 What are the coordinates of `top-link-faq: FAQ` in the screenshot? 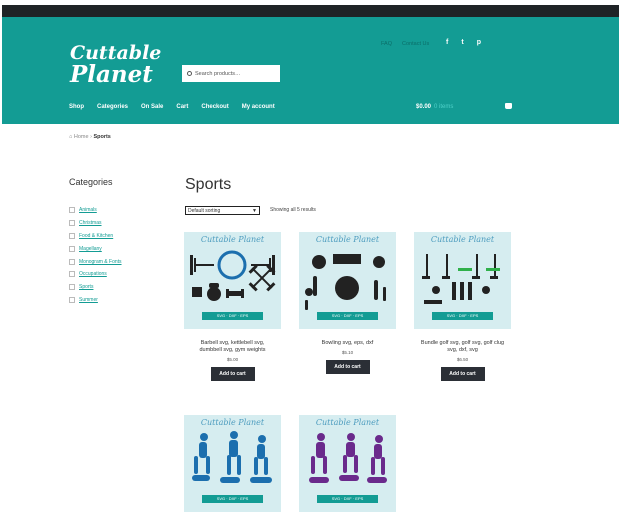 It's located at (386, 44).